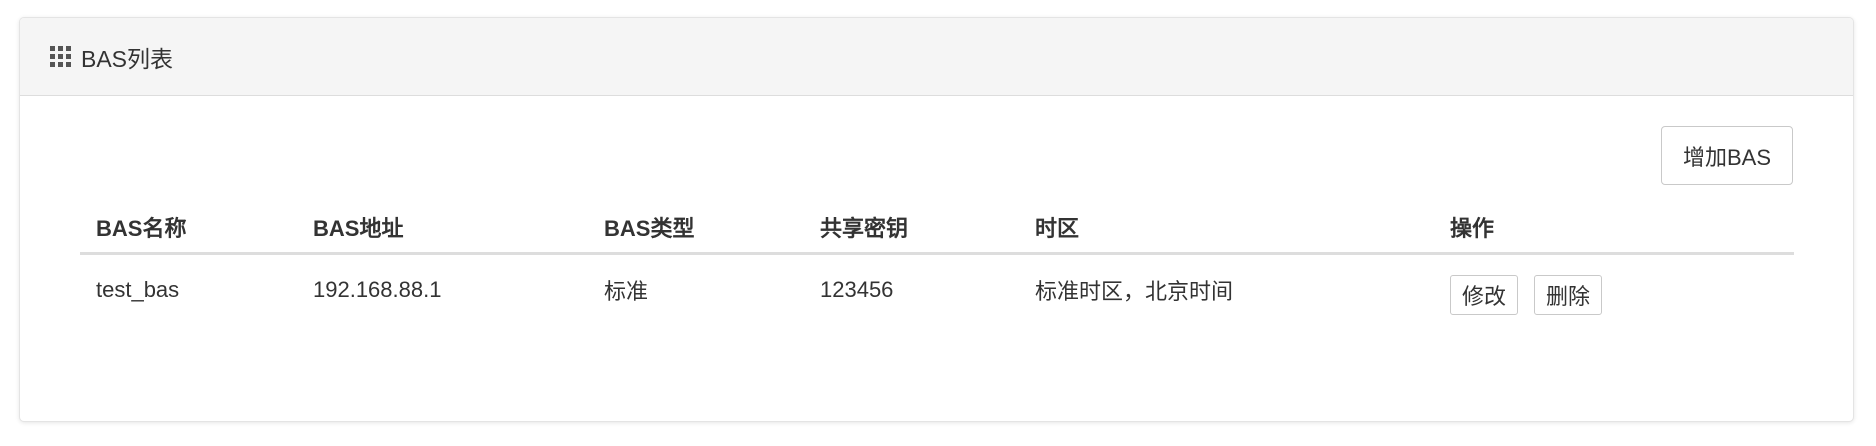 This screenshot has height=446, width=1876. What do you see at coordinates (1568, 295) in the screenshot?
I see `delete-button: 删除` at bounding box center [1568, 295].